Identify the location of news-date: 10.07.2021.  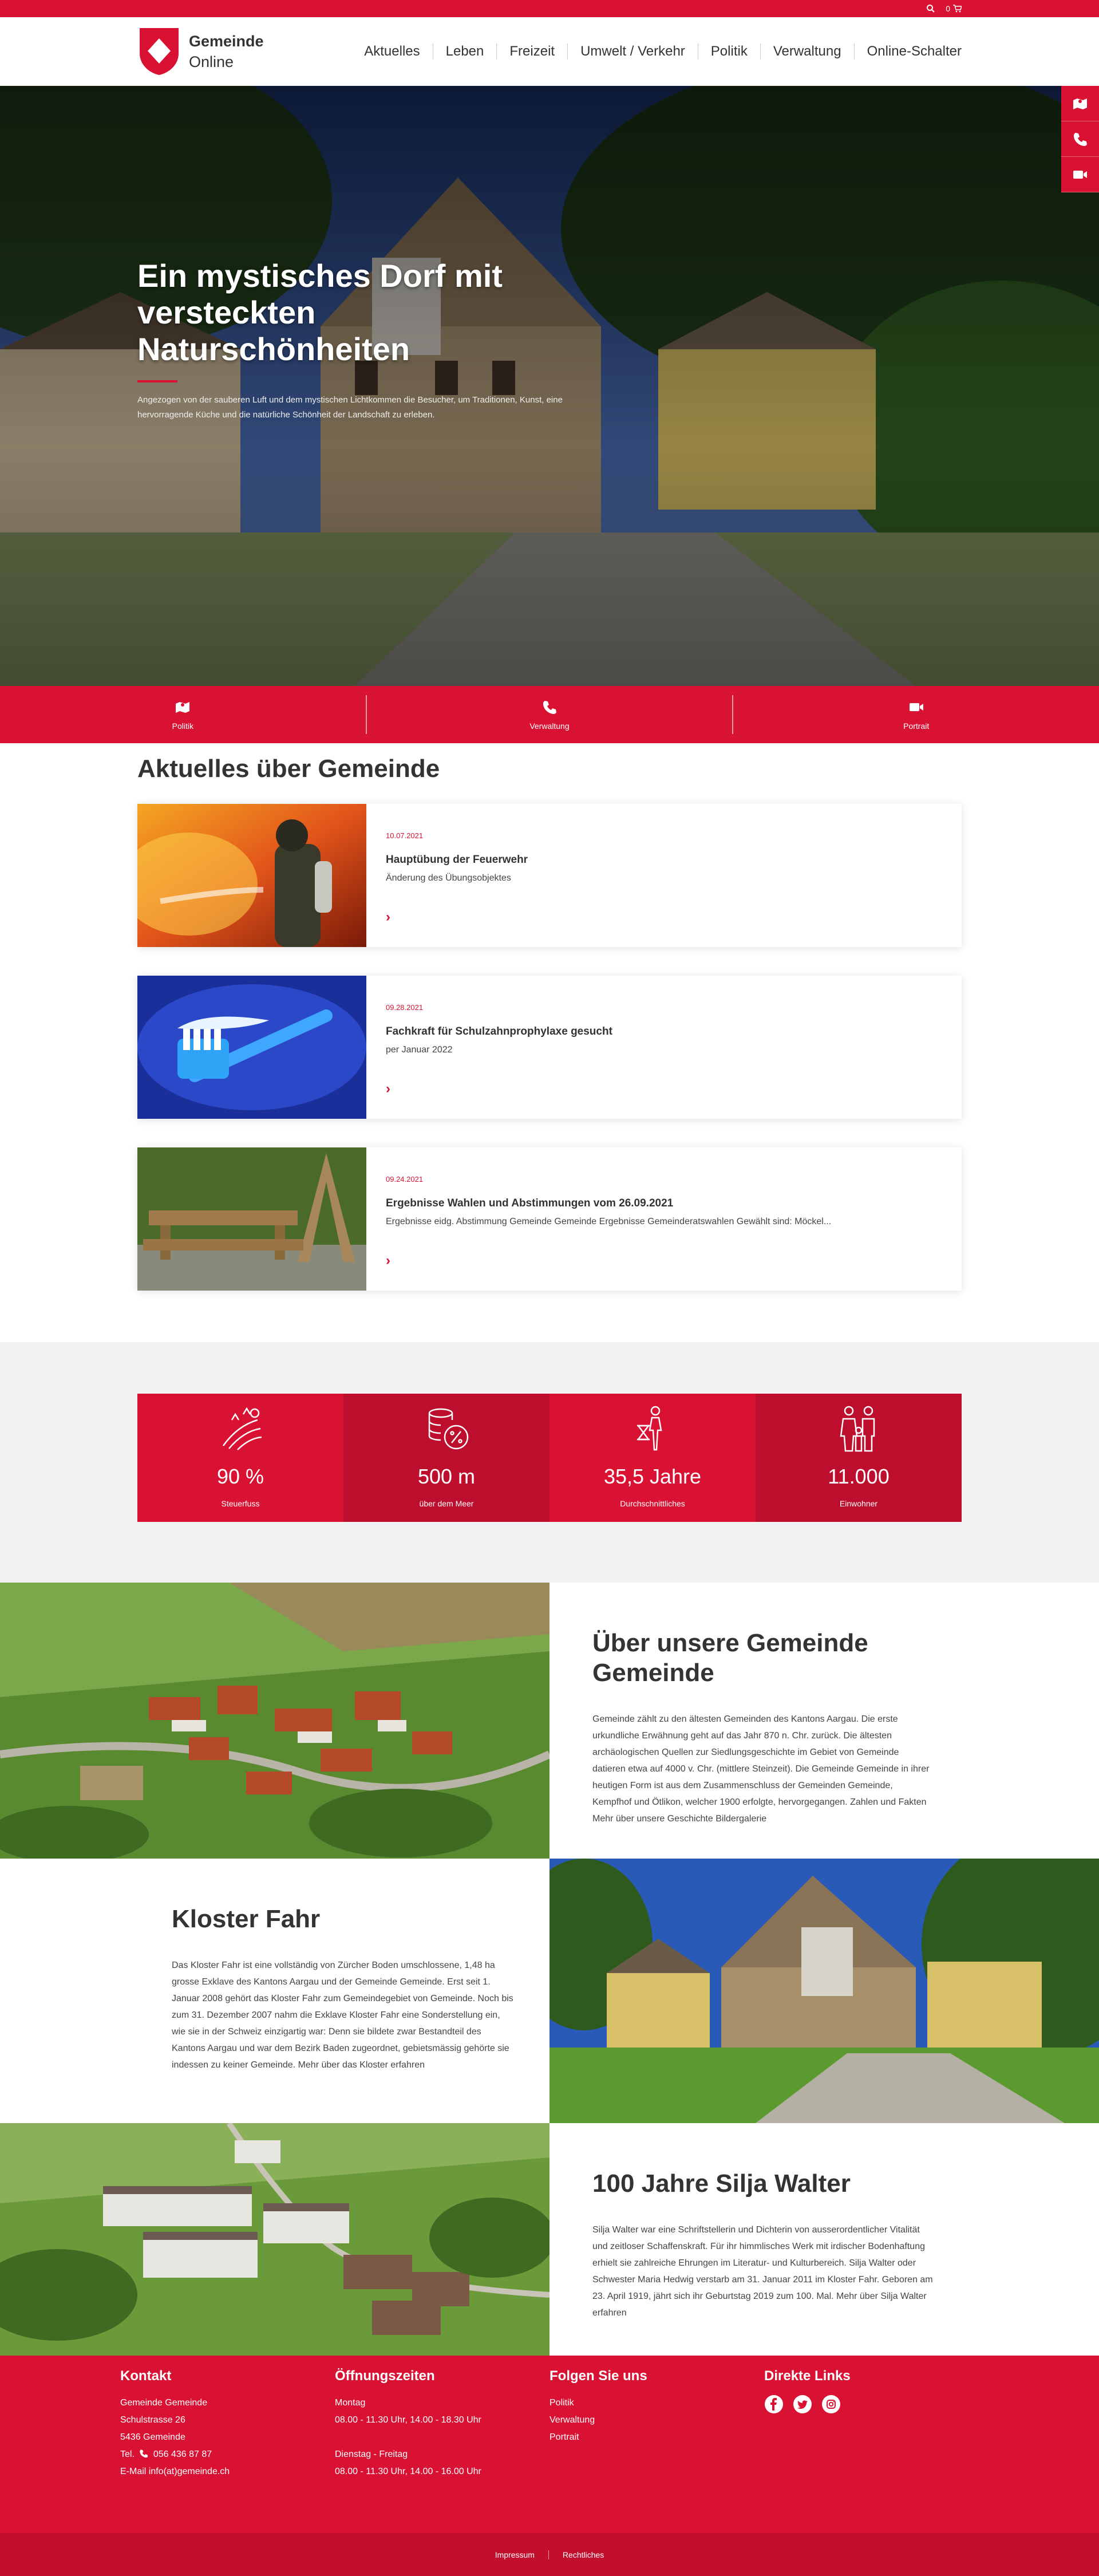
(405, 835).